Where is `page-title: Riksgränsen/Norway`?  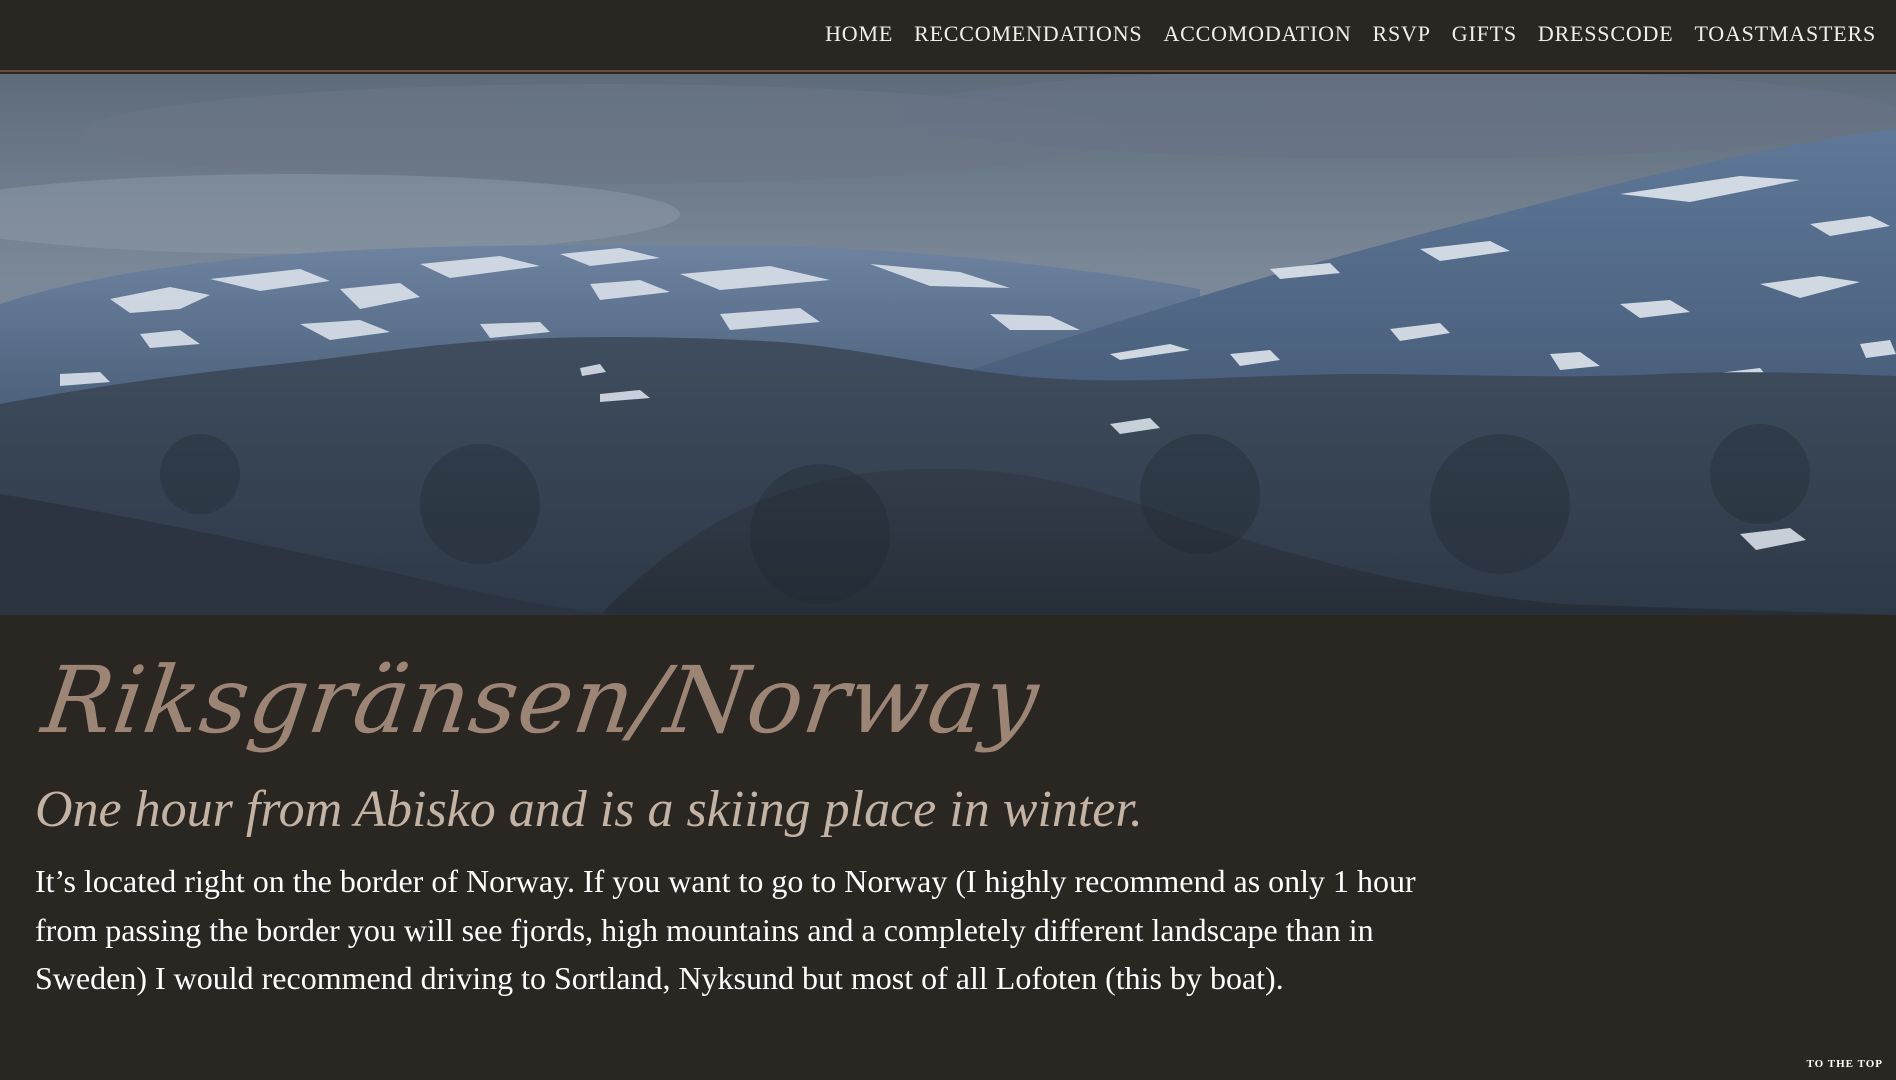
page-title: Riksgränsen/Norway is located at coordinates (541, 700).